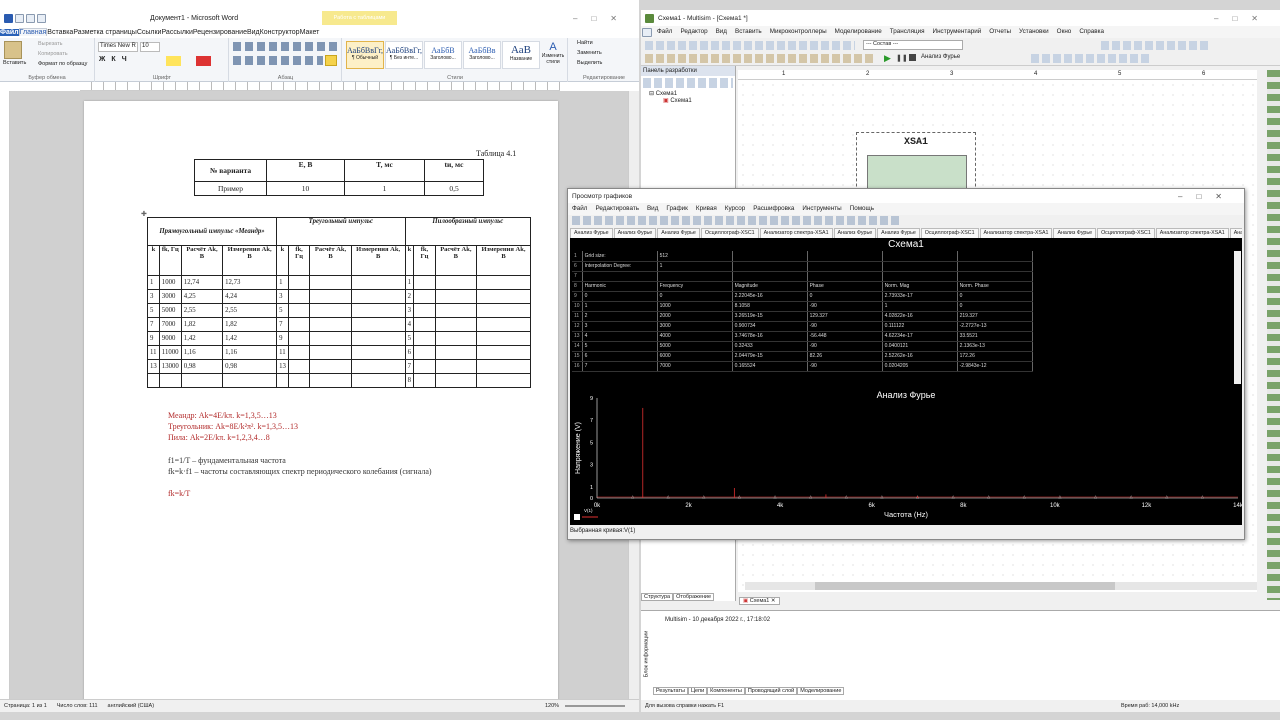  Describe the element at coordinates (821, 691) in the screenshot. I see `tab-simulation: Моделирование` at that location.